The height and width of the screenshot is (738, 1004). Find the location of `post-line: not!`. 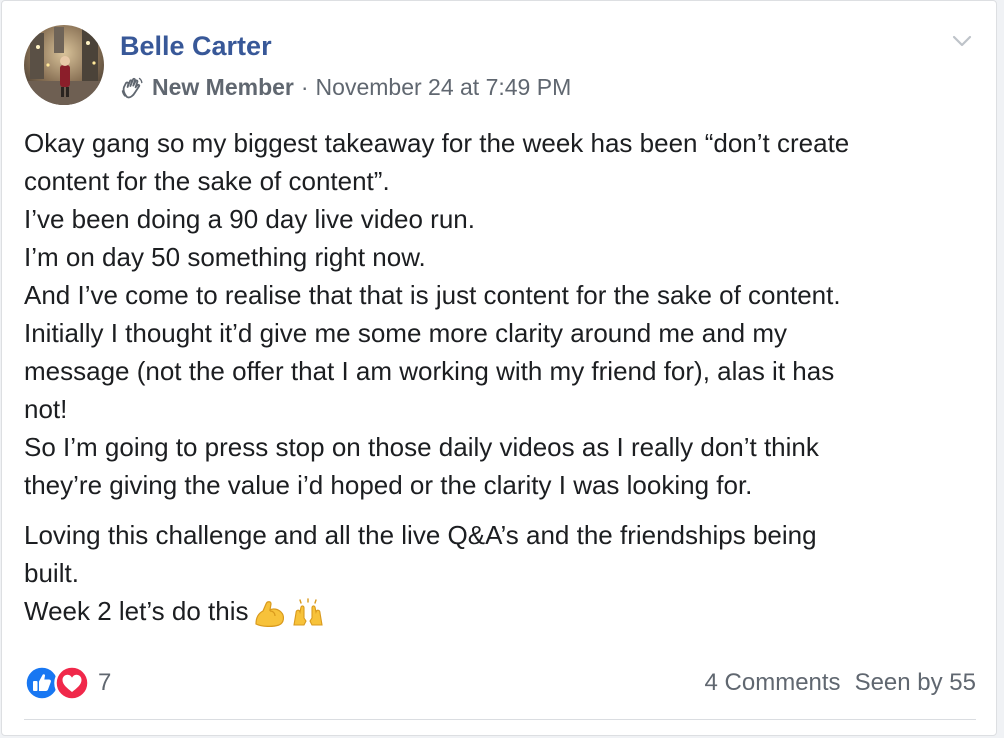

post-line: not! is located at coordinates (46, 409).